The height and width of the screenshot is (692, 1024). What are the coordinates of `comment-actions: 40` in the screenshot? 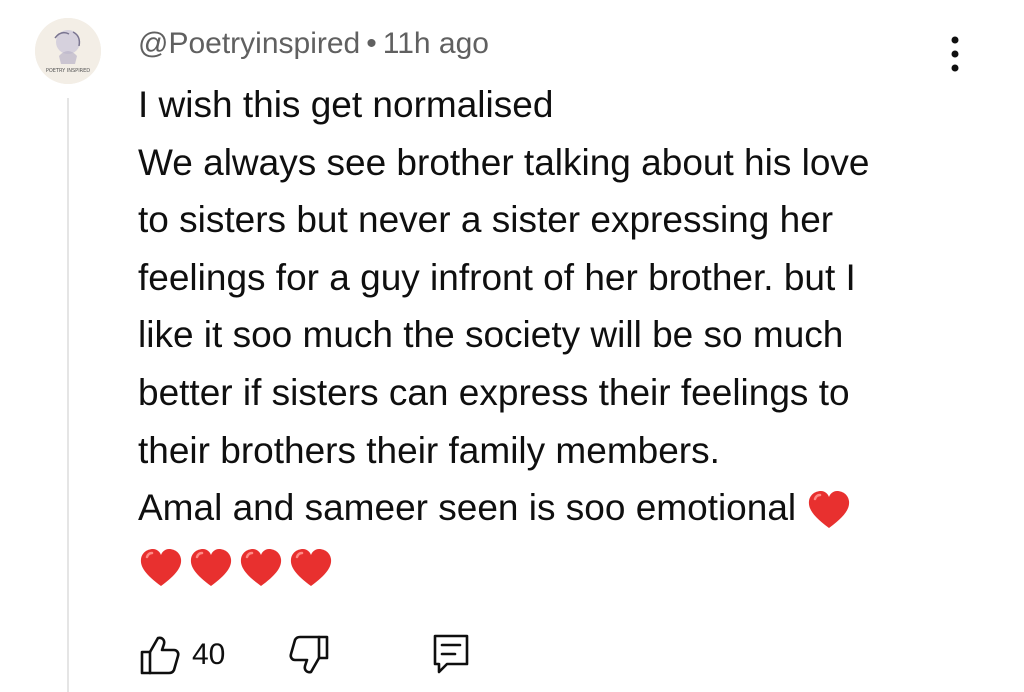 It's located at (304, 655).